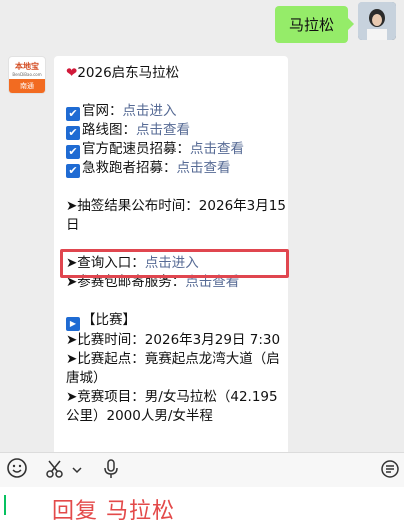 This screenshot has width=404, height=530. What do you see at coordinates (27, 86) in the screenshot?
I see `avatar-city: 南通` at bounding box center [27, 86].